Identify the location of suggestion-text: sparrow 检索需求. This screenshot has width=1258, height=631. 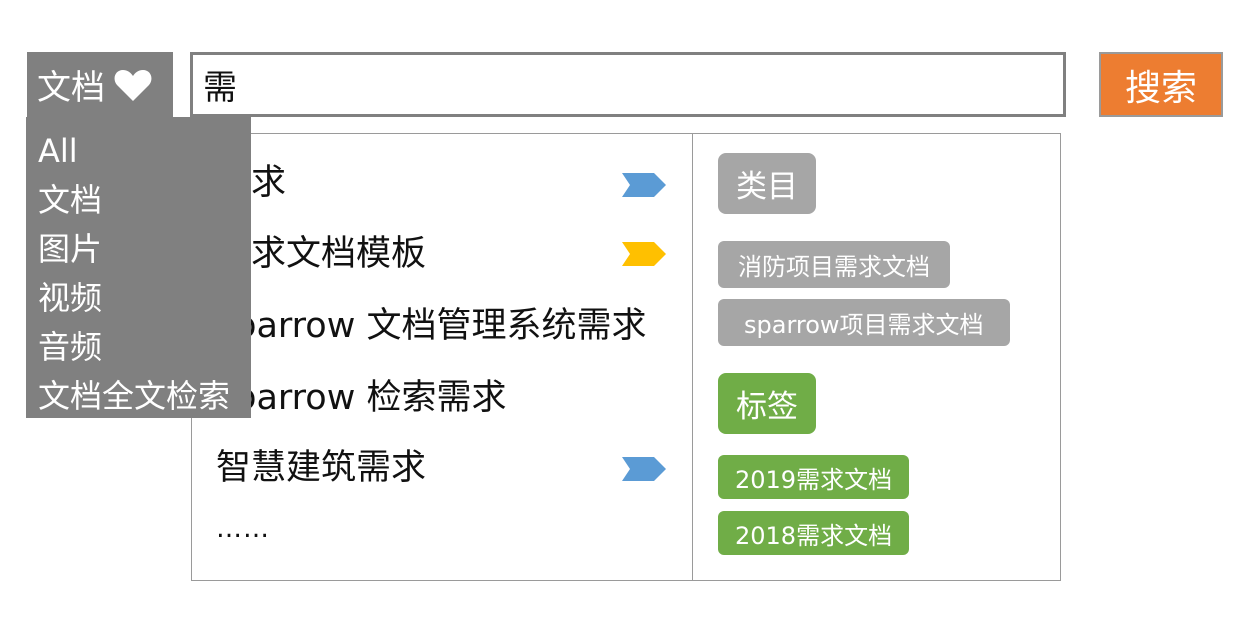
(361, 398).